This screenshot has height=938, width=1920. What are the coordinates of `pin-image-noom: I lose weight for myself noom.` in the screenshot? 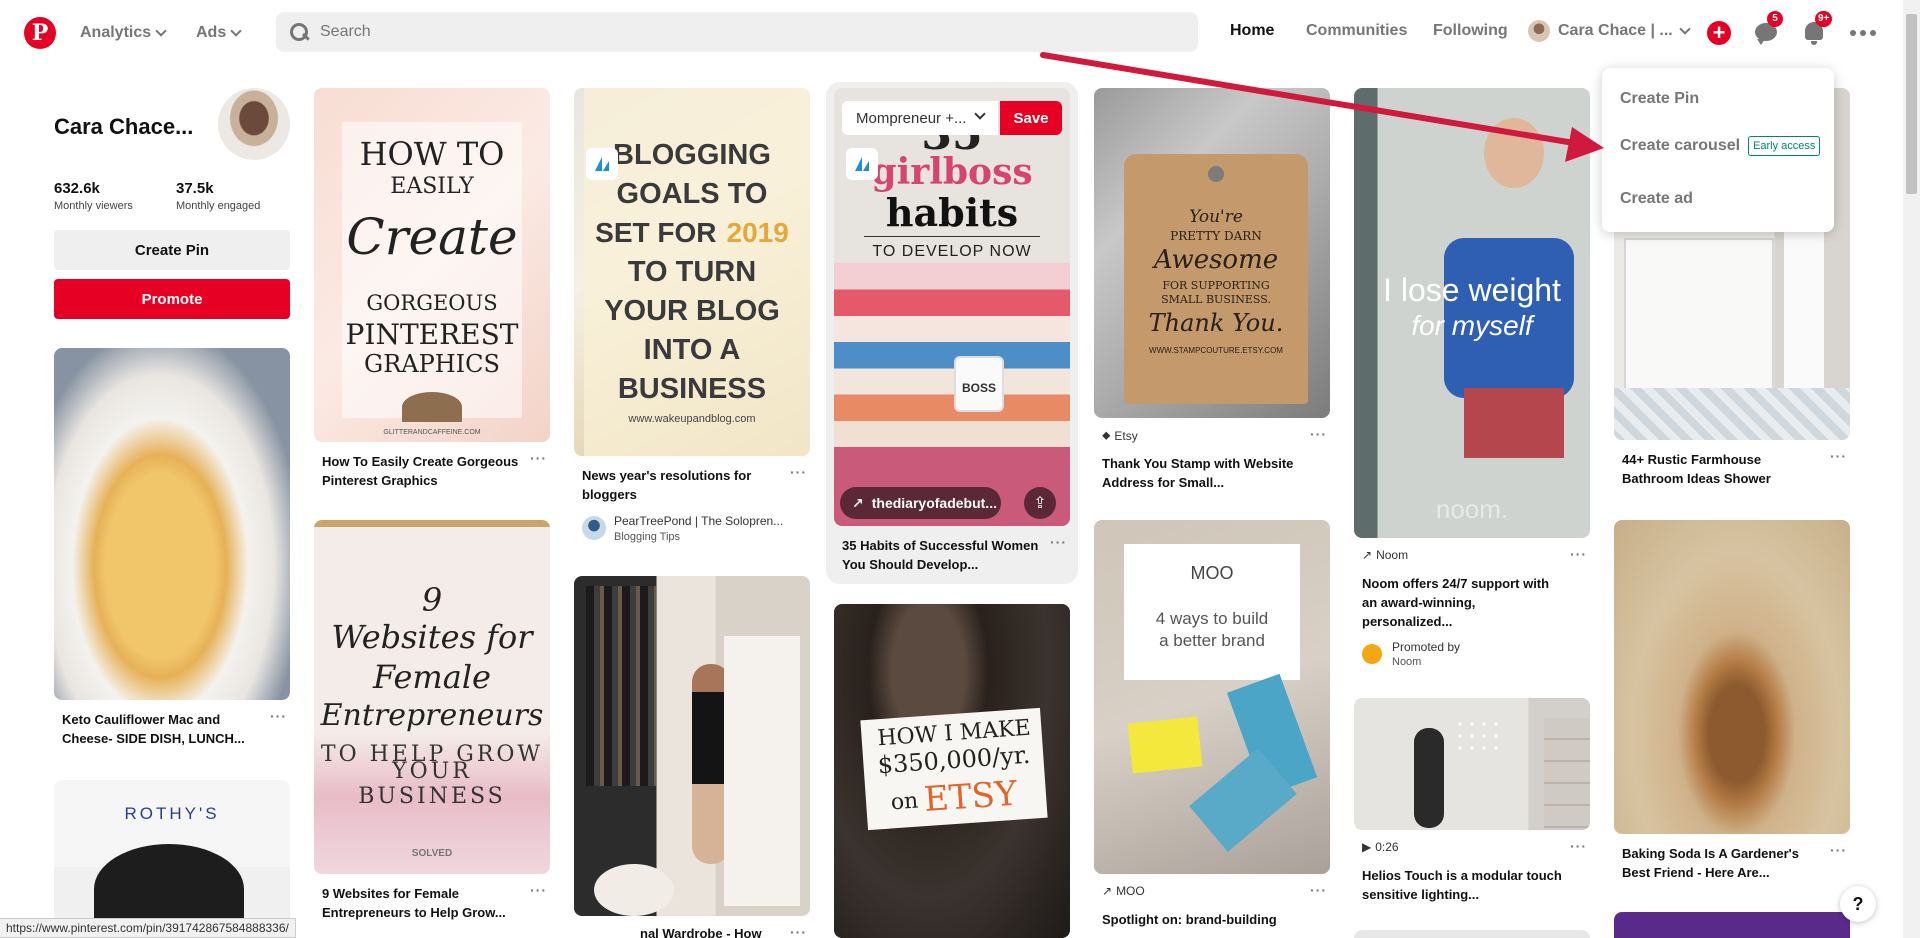 It's located at (1472, 313).